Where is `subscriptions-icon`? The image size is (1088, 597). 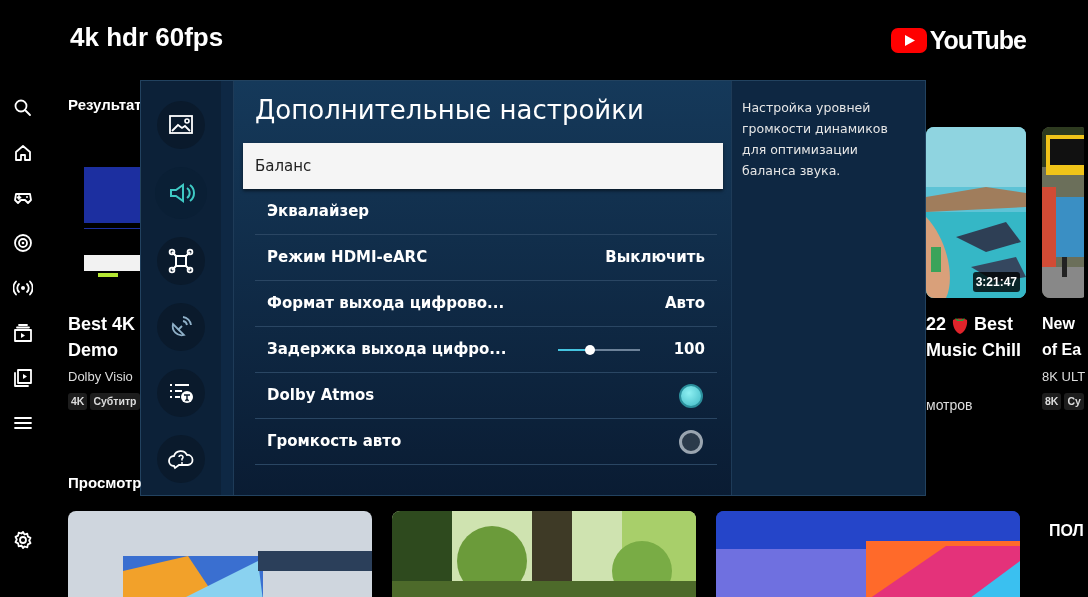 subscriptions-icon is located at coordinates (23, 333).